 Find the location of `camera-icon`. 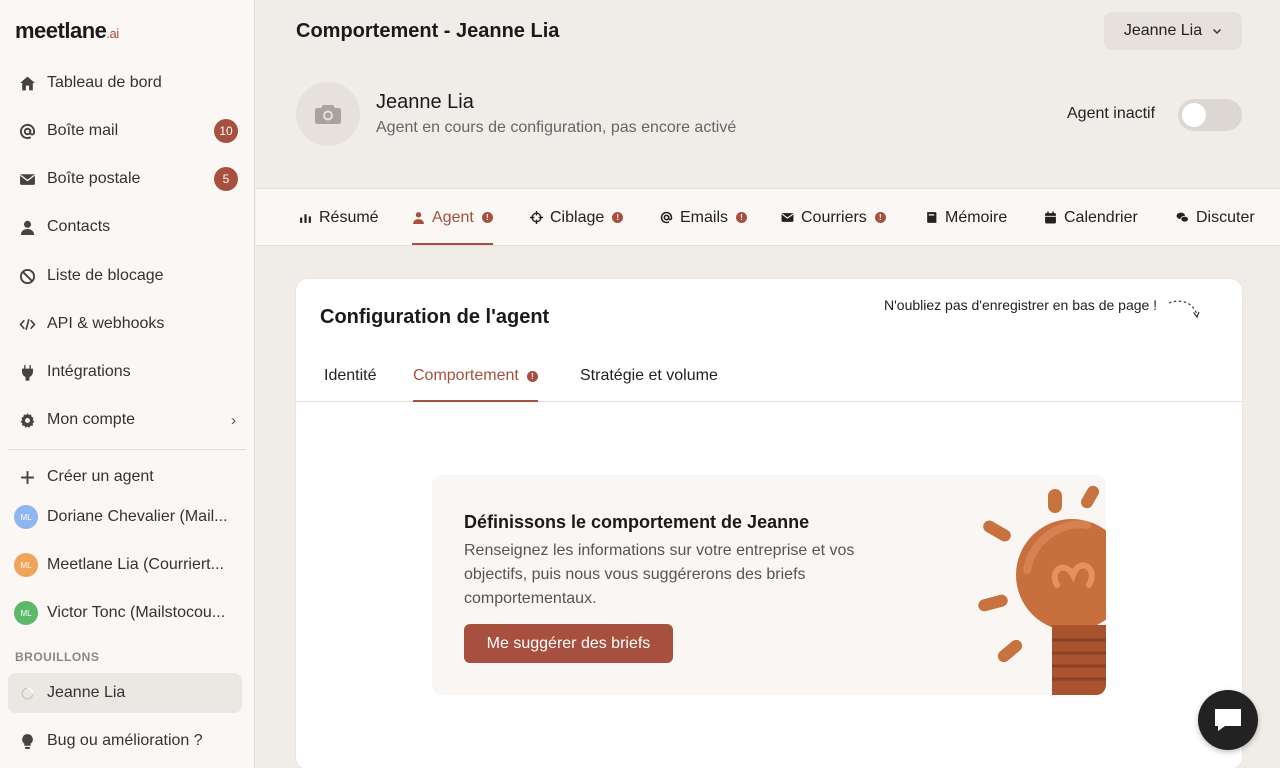

camera-icon is located at coordinates (328, 114).